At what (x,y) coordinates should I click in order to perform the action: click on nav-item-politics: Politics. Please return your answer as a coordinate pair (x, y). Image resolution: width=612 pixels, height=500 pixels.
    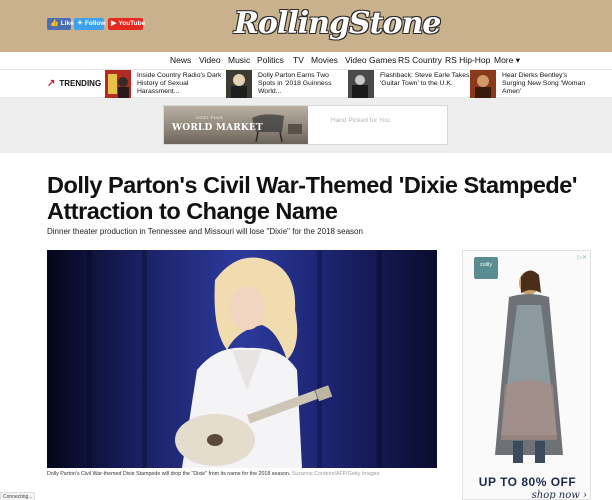
    Looking at the image, I should click on (270, 60).